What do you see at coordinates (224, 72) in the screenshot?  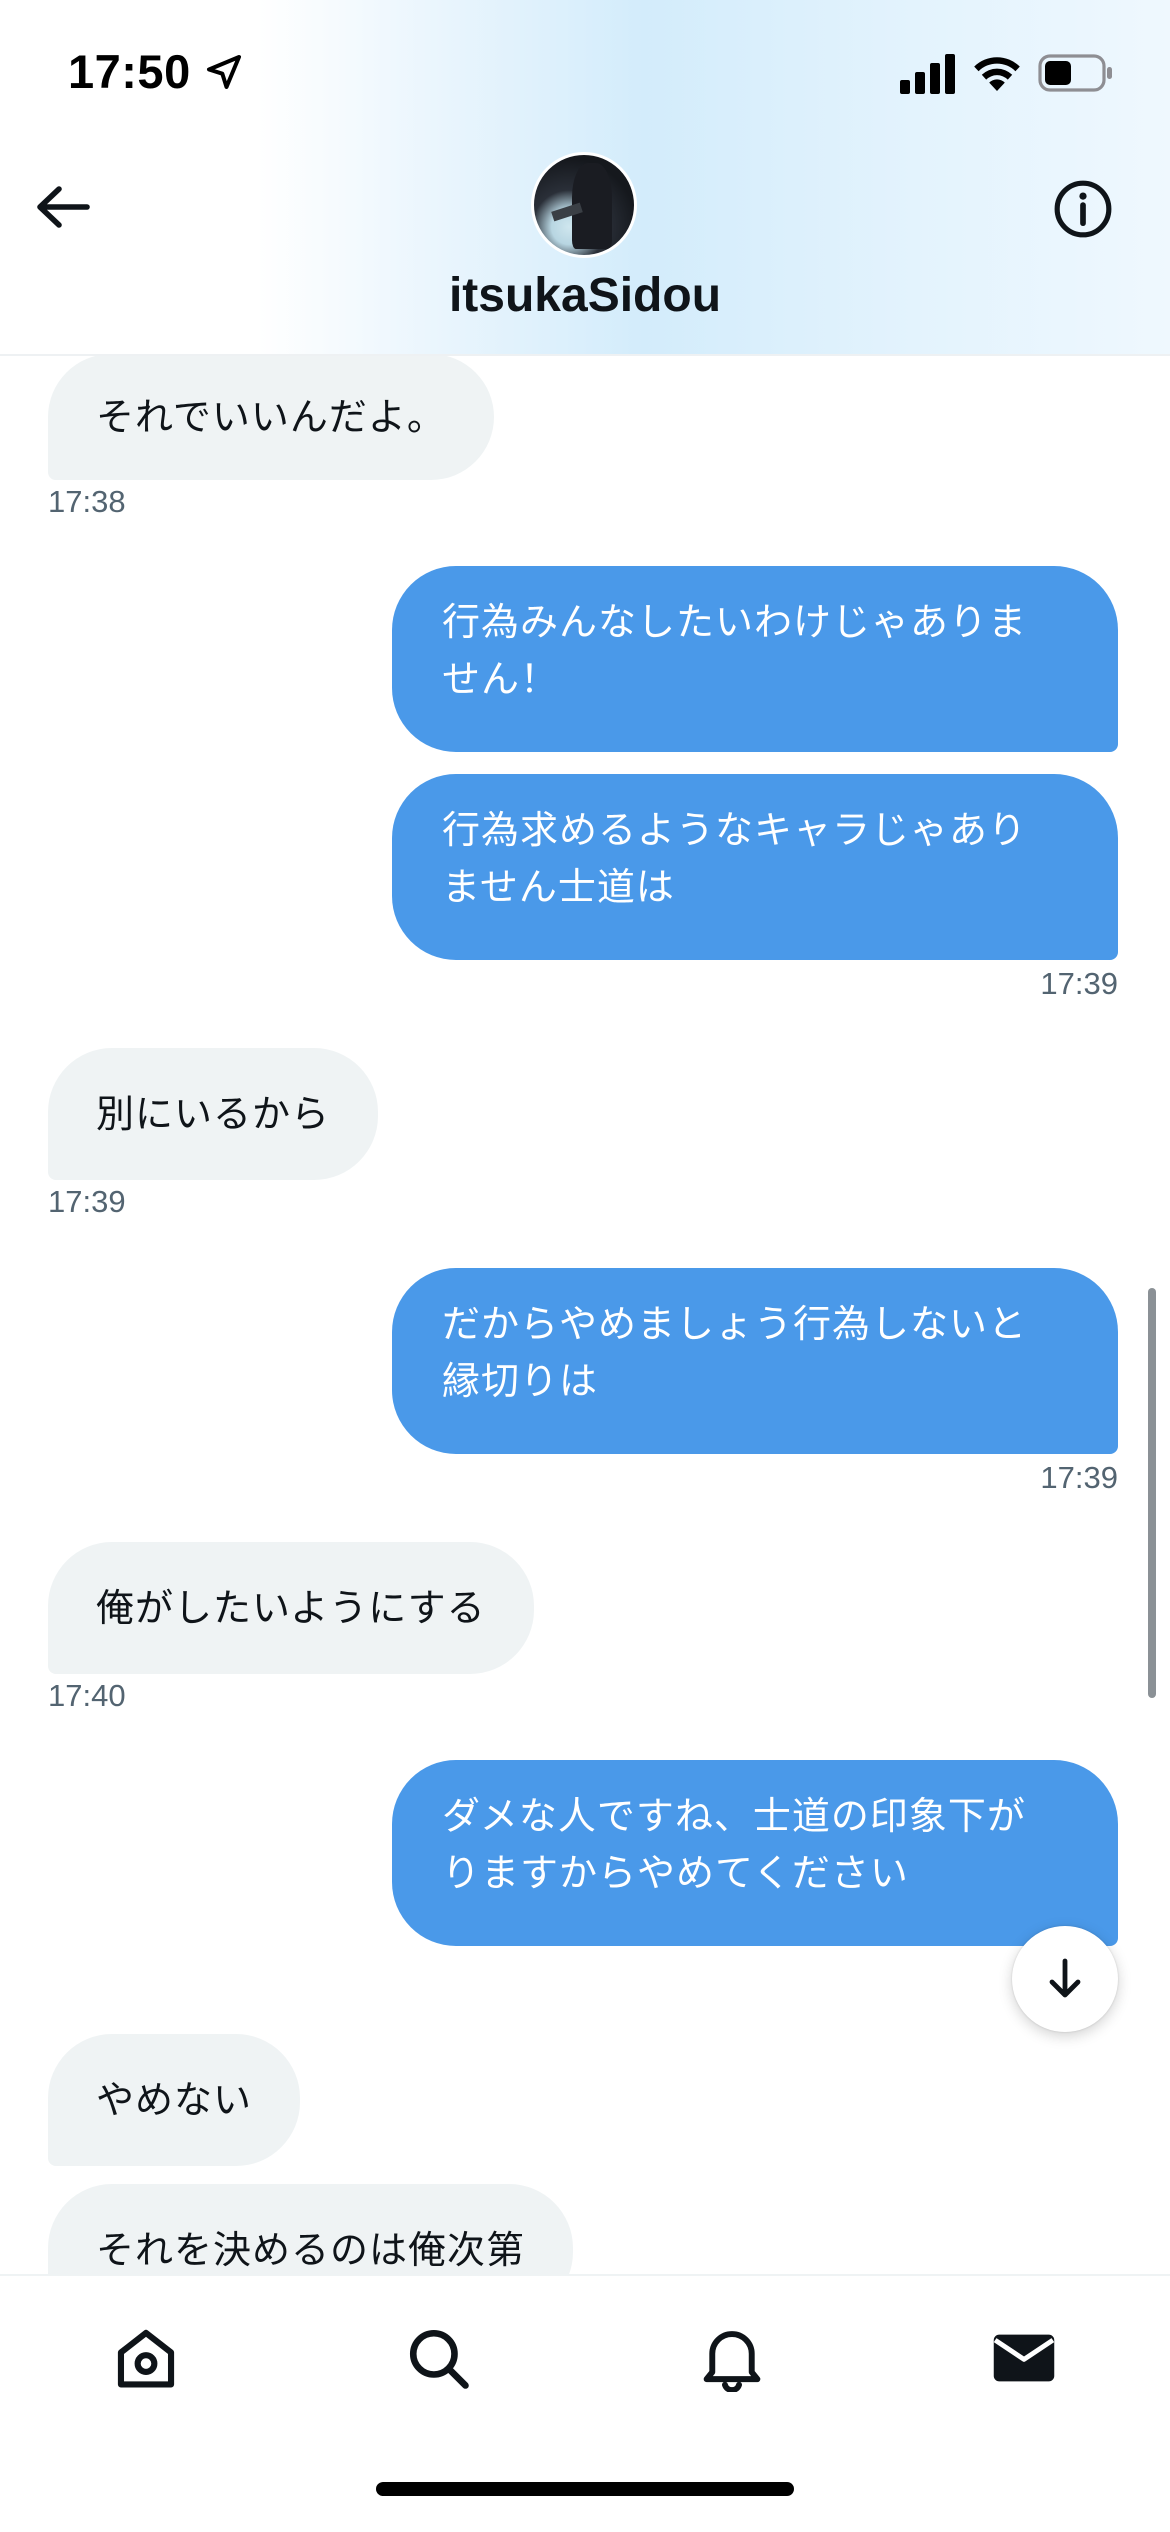 I see `location-arrow-icon` at bounding box center [224, 72].